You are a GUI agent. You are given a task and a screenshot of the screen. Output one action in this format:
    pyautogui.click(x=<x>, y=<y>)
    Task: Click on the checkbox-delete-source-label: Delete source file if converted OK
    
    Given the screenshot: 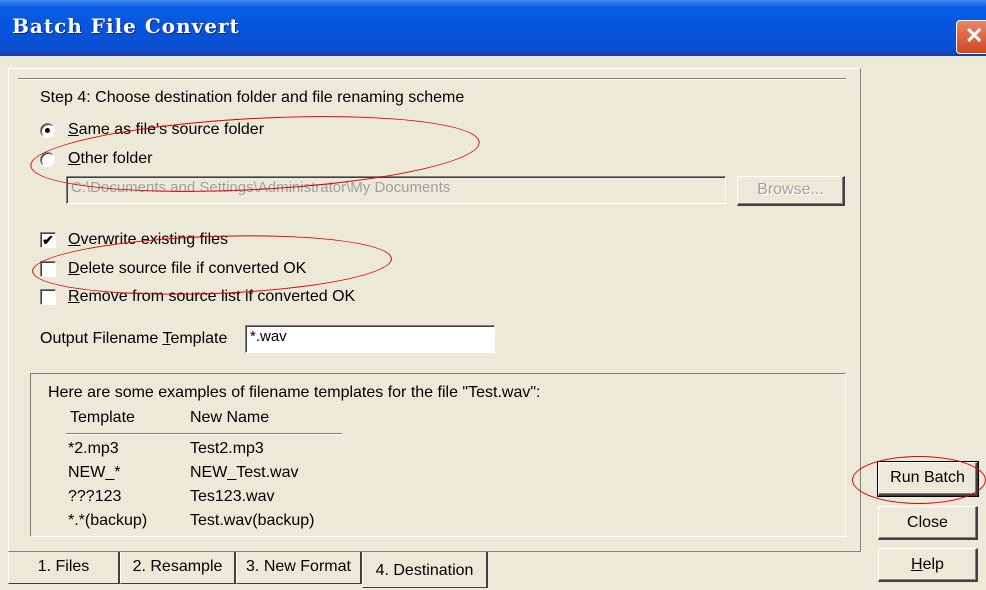 What is the action you would take?
    pyautogui.click(x=187, y=269)
    